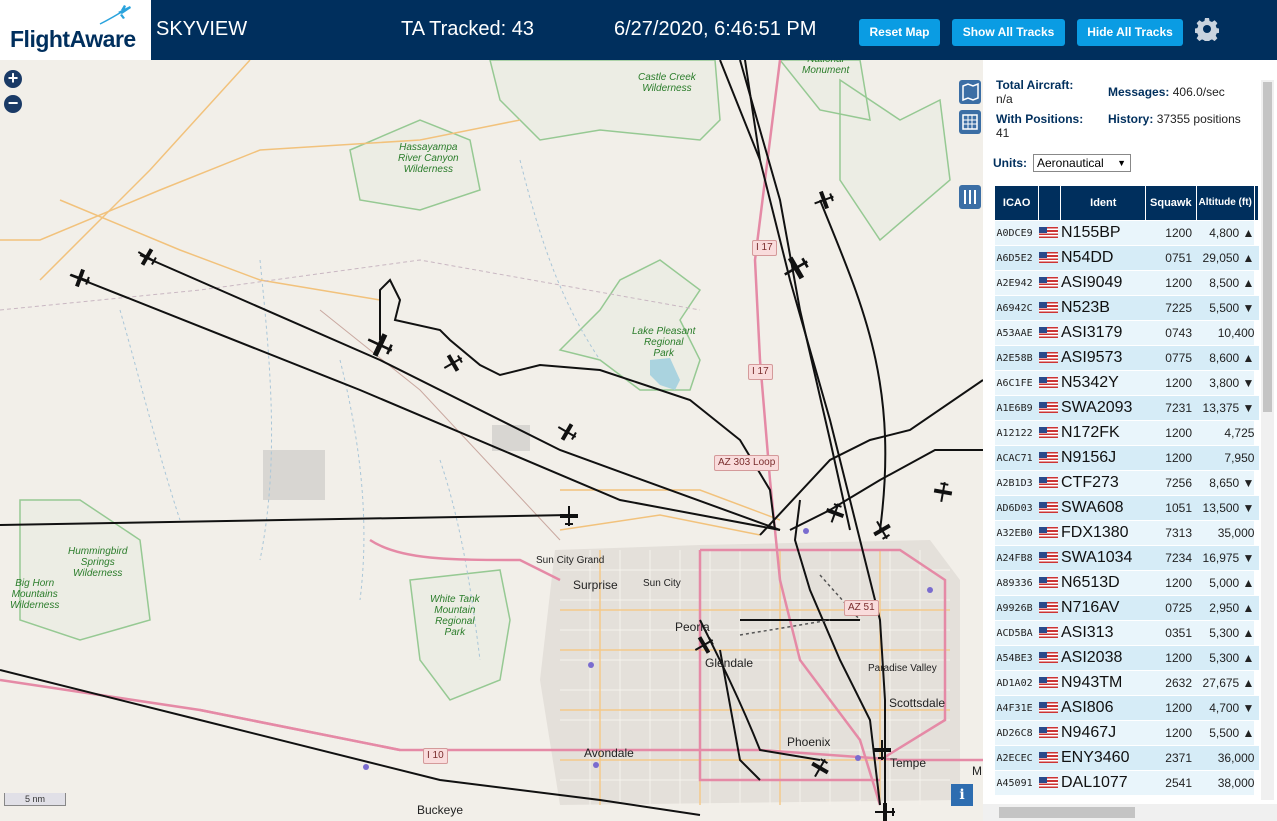 Image resolution: width=1277 pixels, height=821 pixels. I want to click on table-row: A89336 N6513D 1200 5,000 ▲, so click(1126, 583).